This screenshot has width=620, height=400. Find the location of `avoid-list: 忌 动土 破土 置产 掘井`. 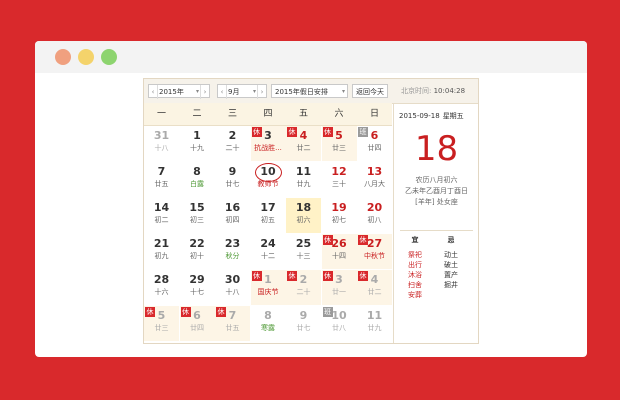

avoid-list: 忌 动土 破土 置产 掘井 is located at coordinates (451, 262).